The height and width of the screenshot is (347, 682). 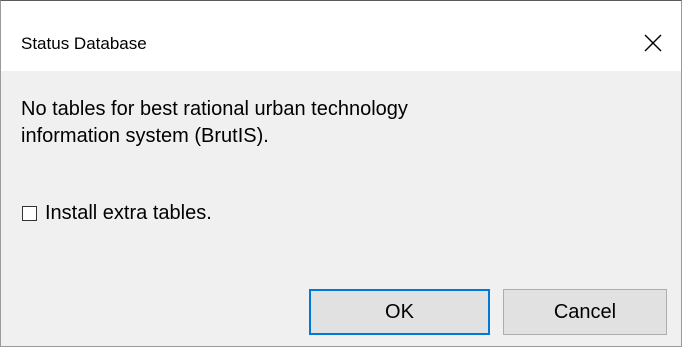 What do you see at coordinates (585, 312) in the screenshot?
I see `cancel-button: Cancel` at bounding box center [585, 312].